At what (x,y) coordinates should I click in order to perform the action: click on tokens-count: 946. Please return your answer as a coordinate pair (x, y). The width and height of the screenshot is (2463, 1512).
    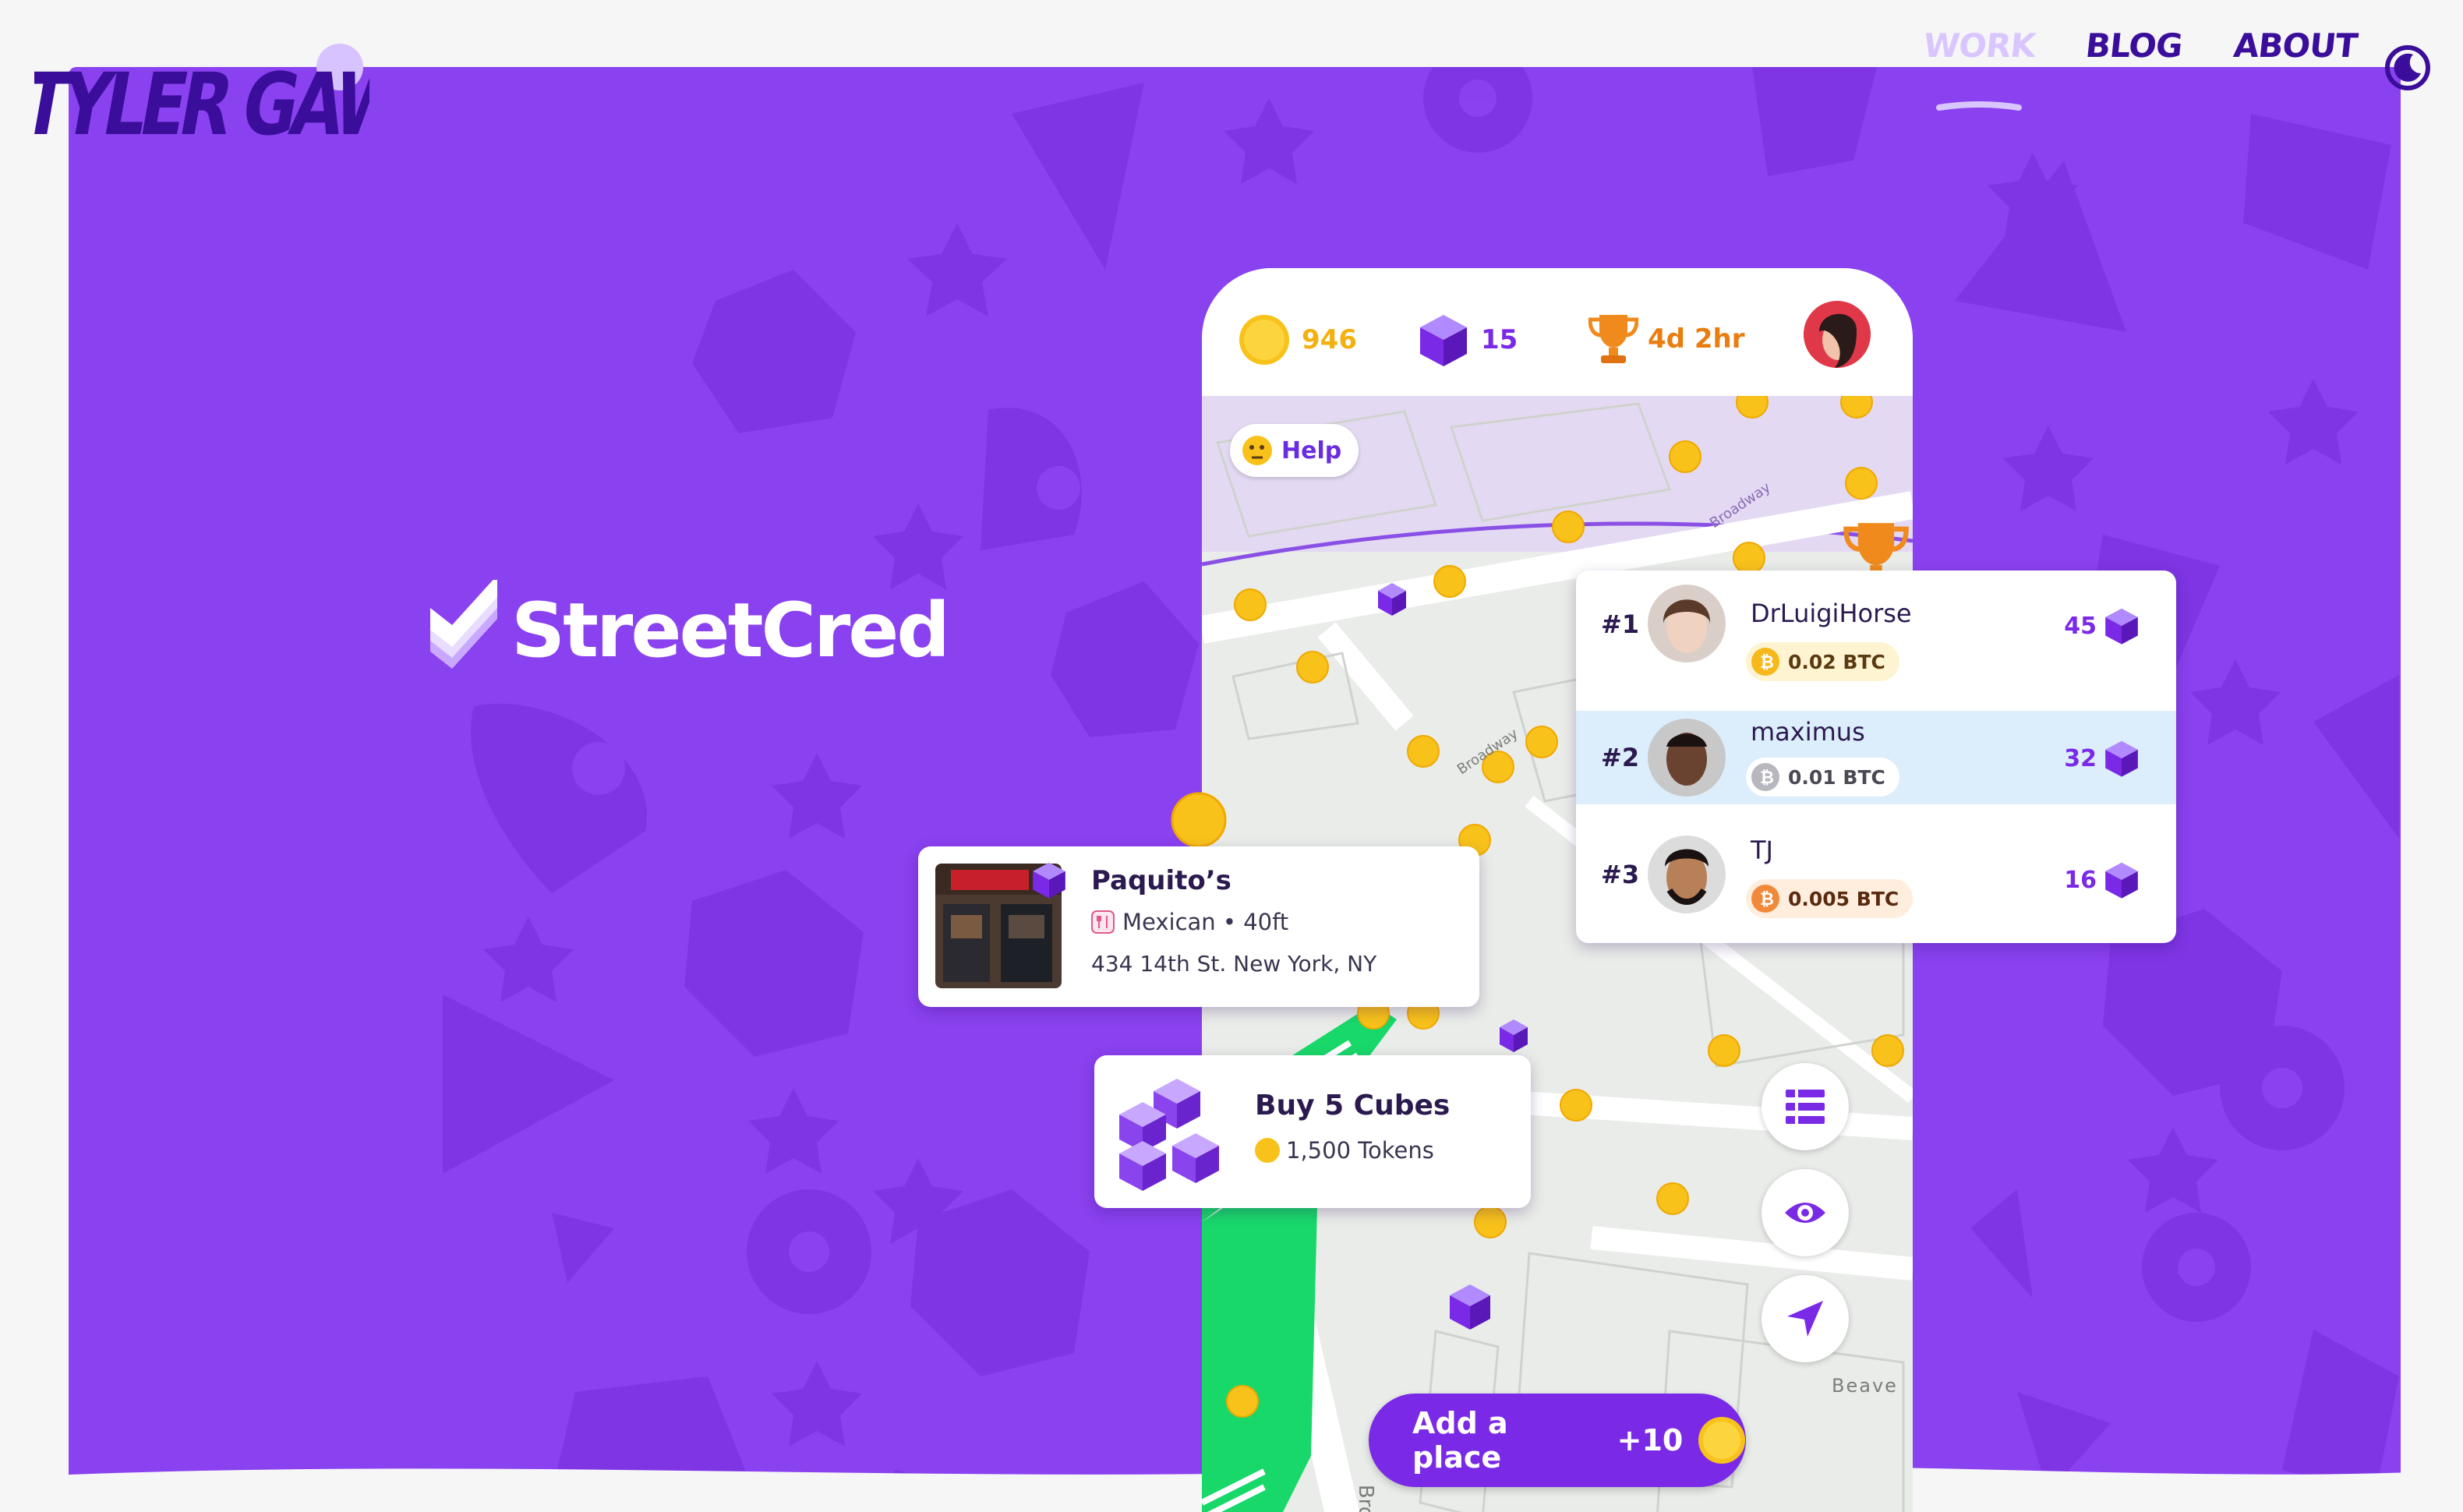
    Looking at the image, I should click on (1330, 339).